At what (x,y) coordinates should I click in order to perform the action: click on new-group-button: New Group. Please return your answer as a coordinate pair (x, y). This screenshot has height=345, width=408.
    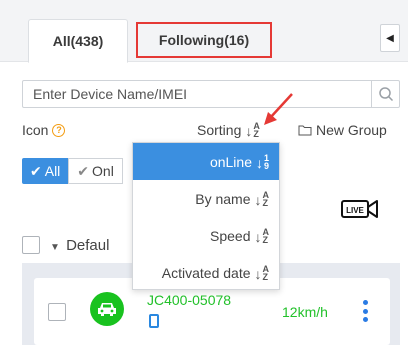
    Looking at the image, I should click on (342, 130).